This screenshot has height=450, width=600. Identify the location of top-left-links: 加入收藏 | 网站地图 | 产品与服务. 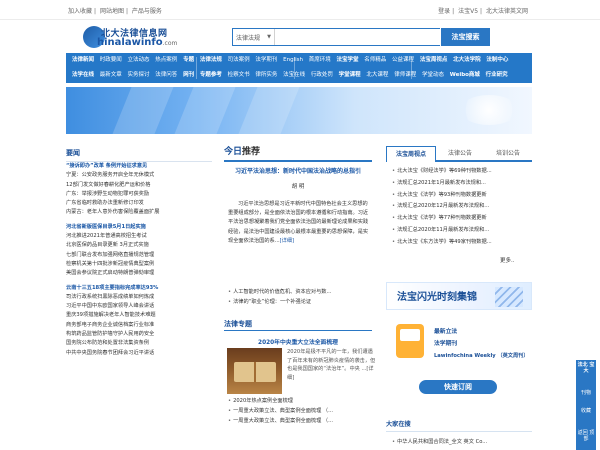
(115, 11).